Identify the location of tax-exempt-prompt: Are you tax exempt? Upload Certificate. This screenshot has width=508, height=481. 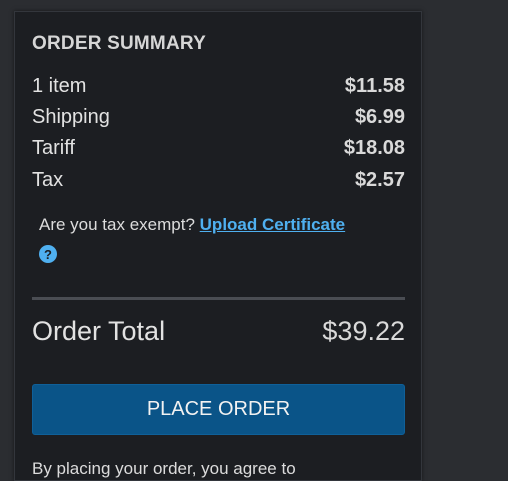
(192, 225).